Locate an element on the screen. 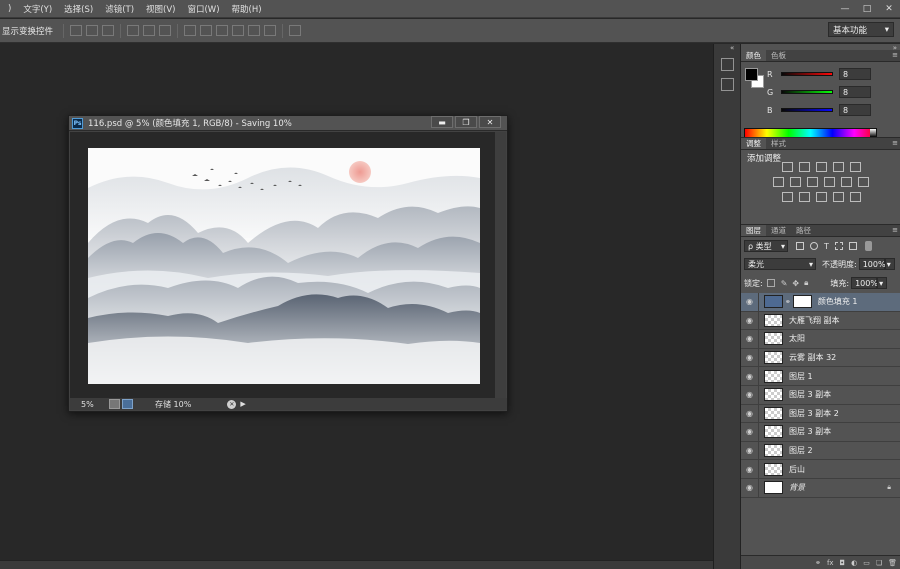 The height and width of the screenshot is (569, 900). lock-brush-icon: ✎ is located at coordinates (784, 283).